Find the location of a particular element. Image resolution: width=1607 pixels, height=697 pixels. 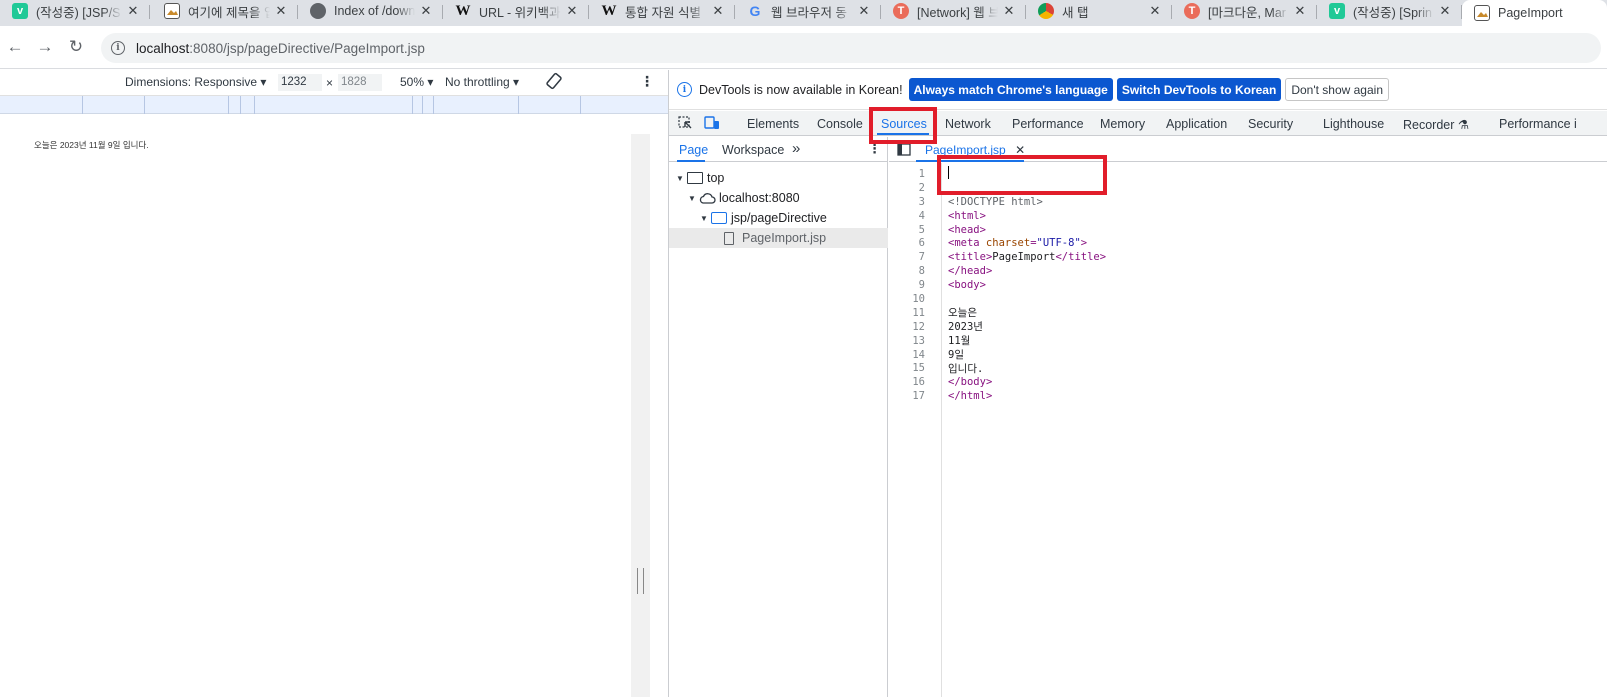

tab-network: Network is located at coordinates (968, 124).